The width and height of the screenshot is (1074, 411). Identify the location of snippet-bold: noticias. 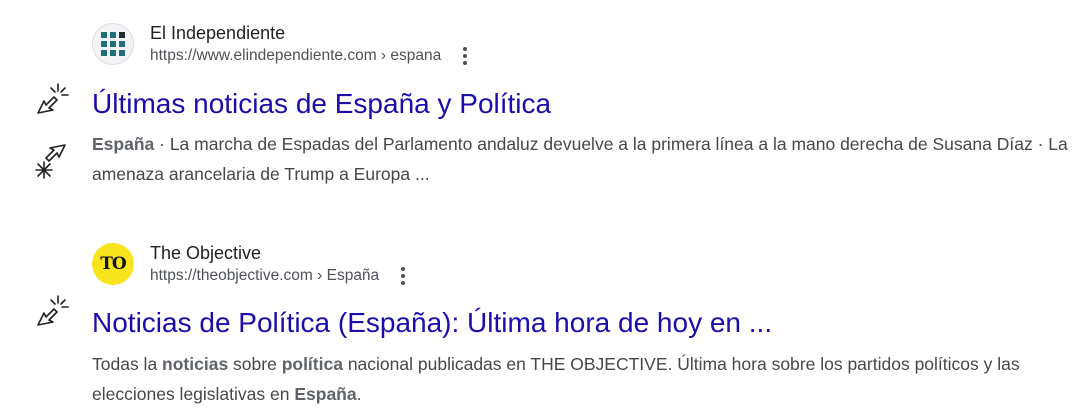
(195, 364).